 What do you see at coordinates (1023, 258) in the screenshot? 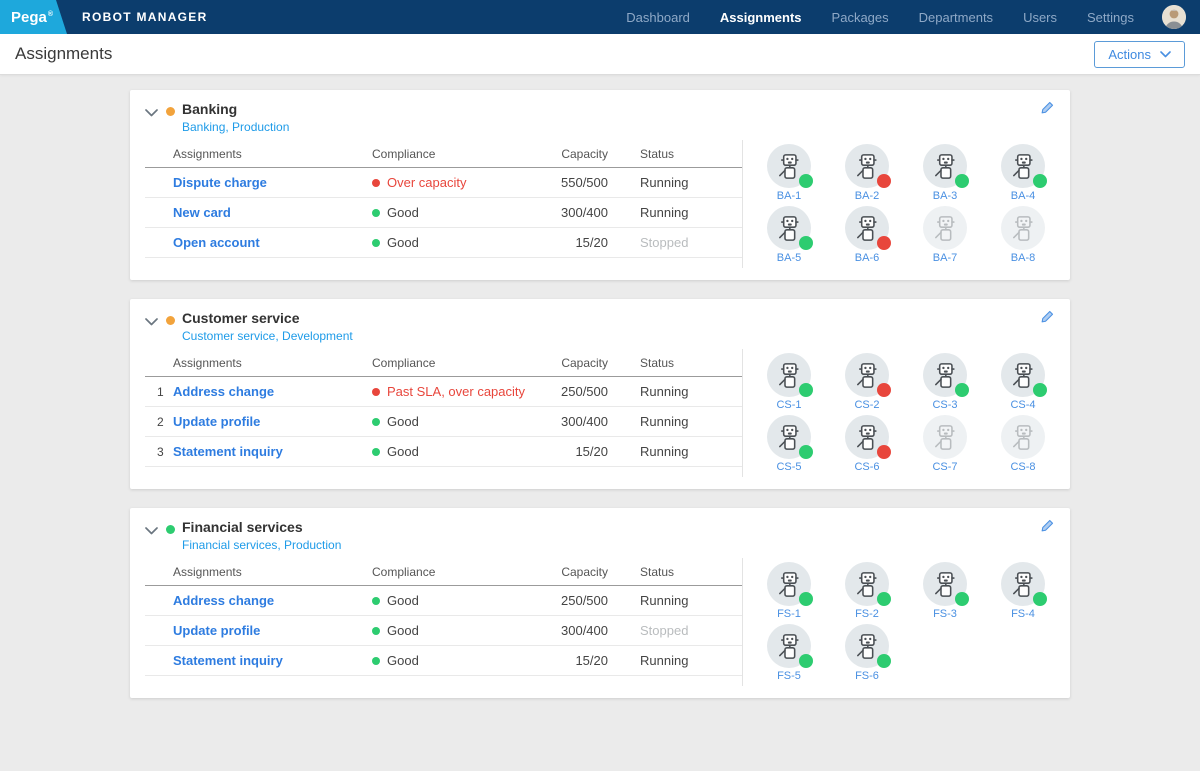
I see `robot-label-link: BA-8` at bounding box center [1023, 258].